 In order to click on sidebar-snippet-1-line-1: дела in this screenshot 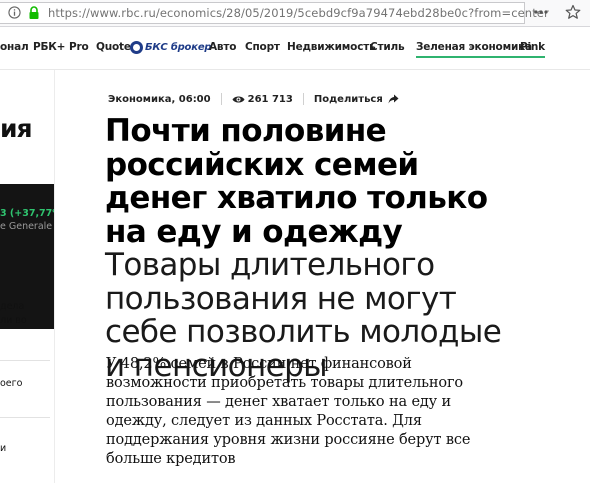, I will do `click(12, 306)`.